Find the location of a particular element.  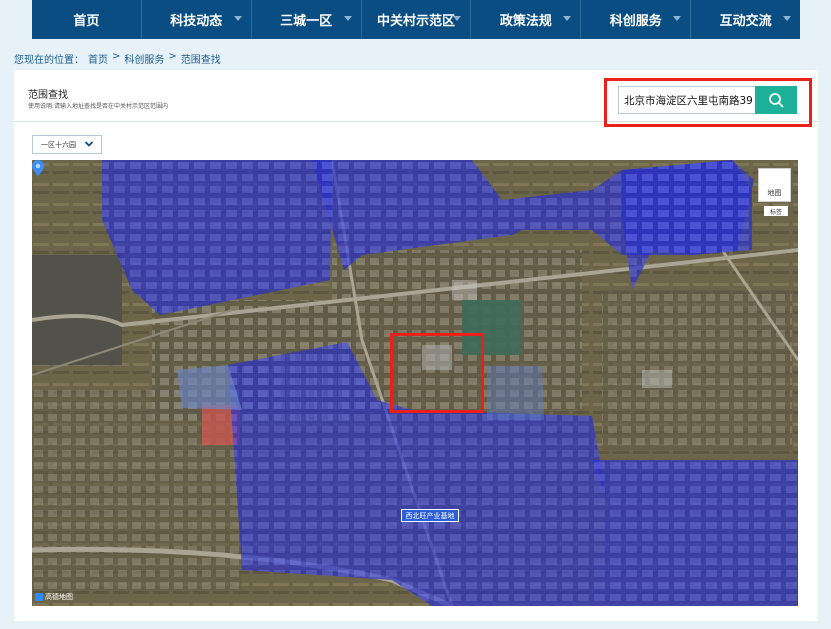

map-label-toggle-text: 标签 is located at coordinates (775, 212).